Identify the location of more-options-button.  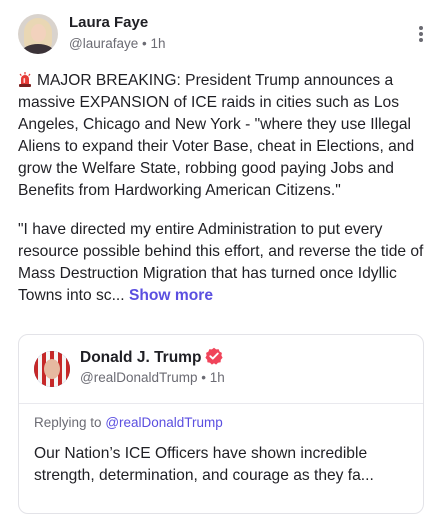
(421, 34).